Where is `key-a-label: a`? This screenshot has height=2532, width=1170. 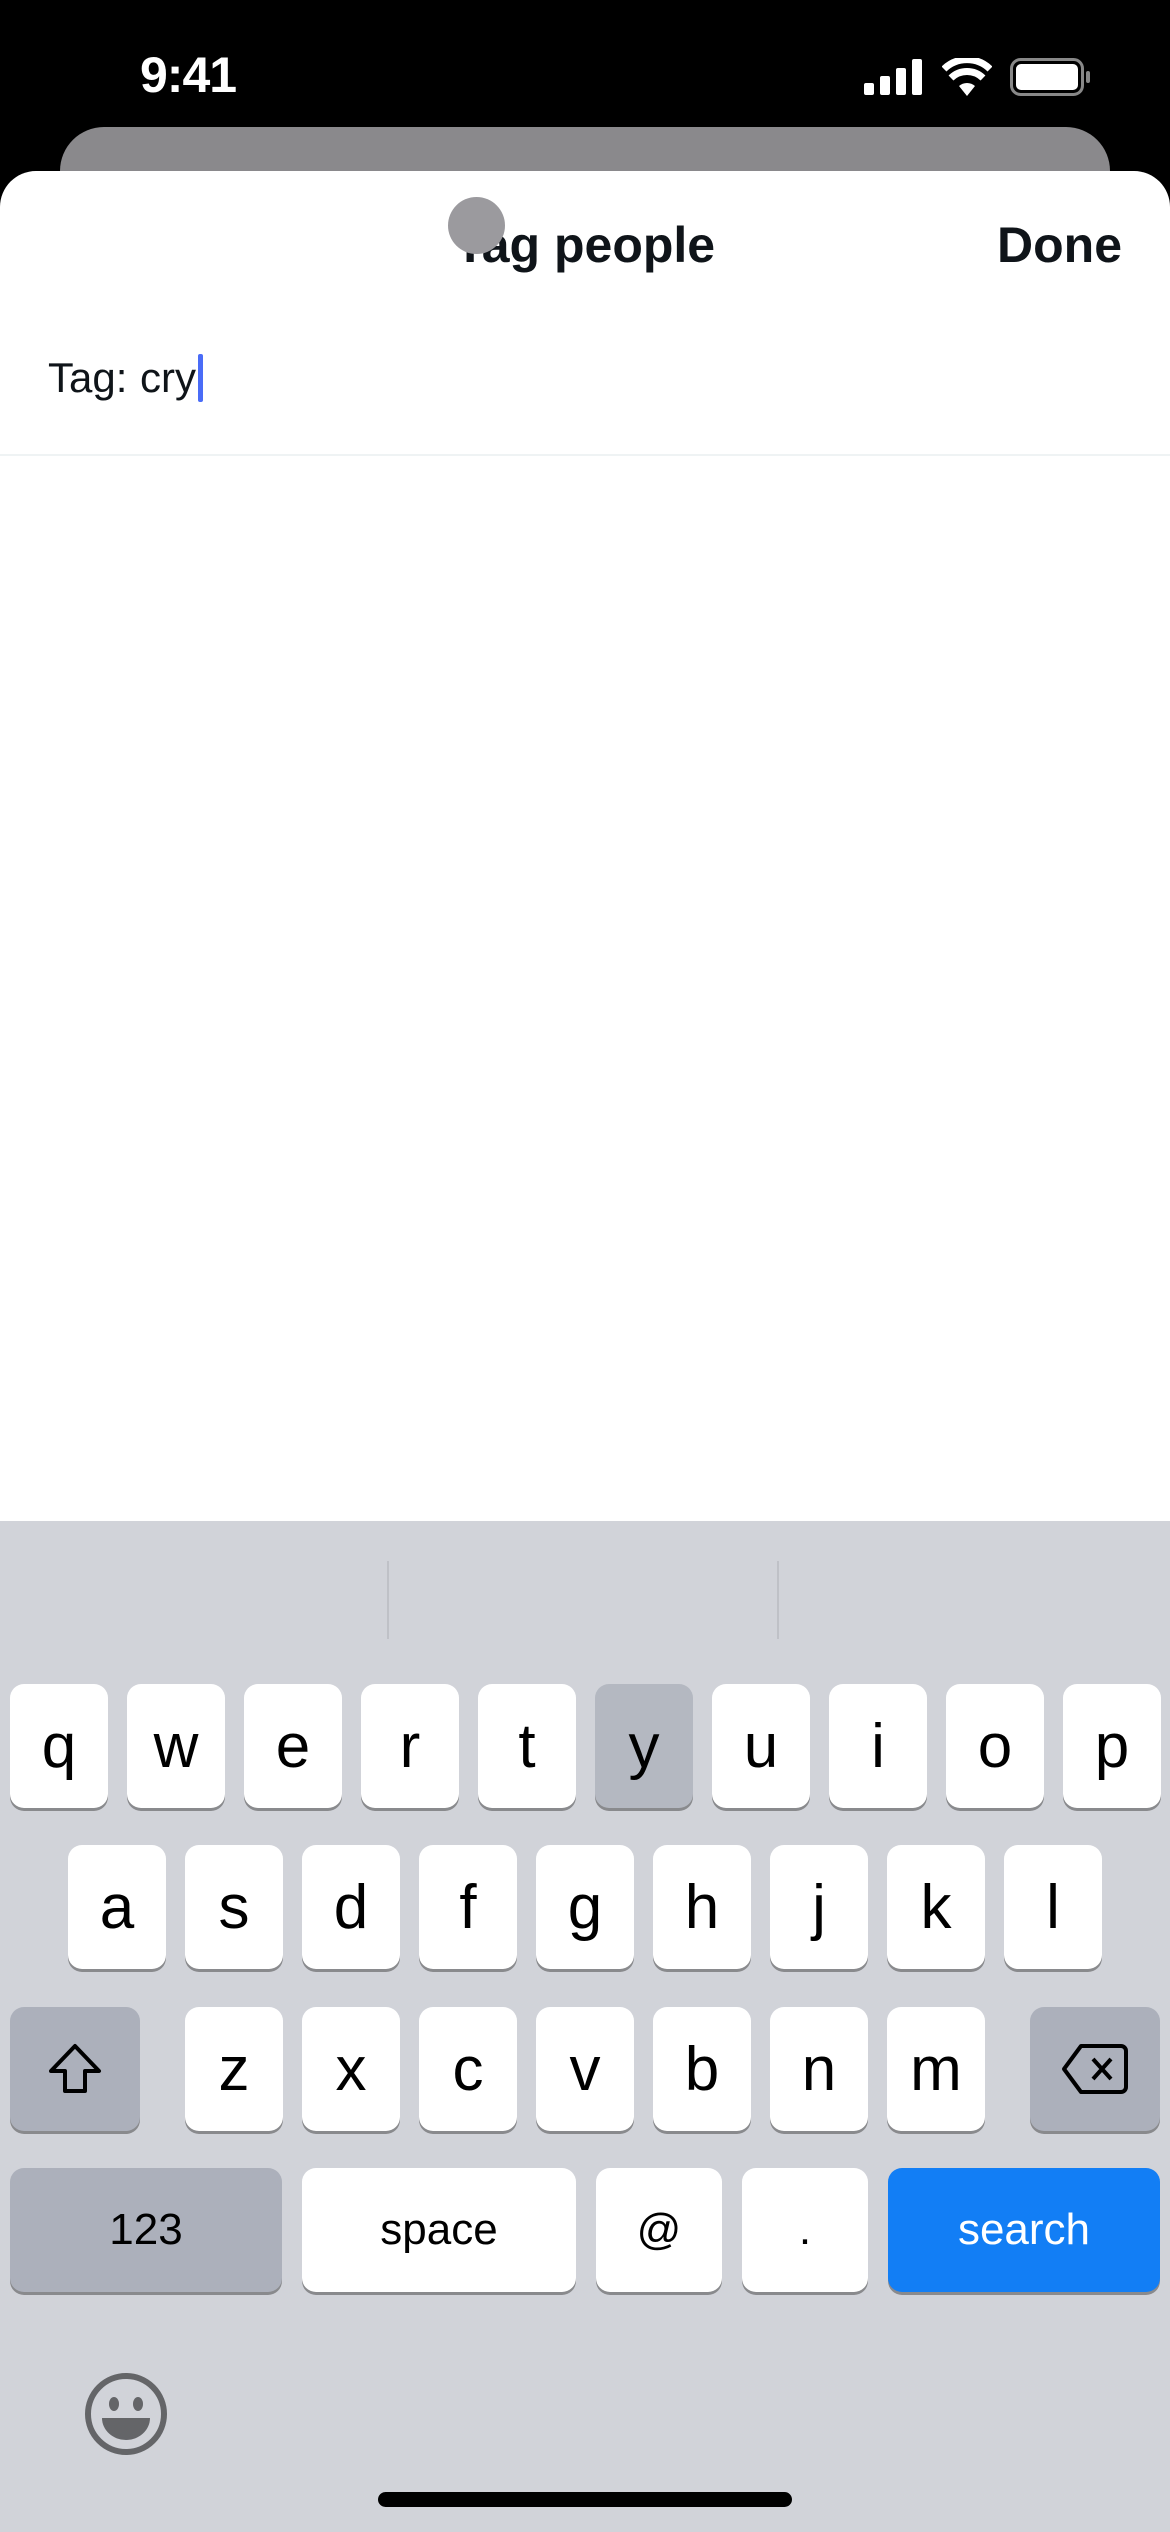
key-a-label: a is located at coordinates (117, 1907).